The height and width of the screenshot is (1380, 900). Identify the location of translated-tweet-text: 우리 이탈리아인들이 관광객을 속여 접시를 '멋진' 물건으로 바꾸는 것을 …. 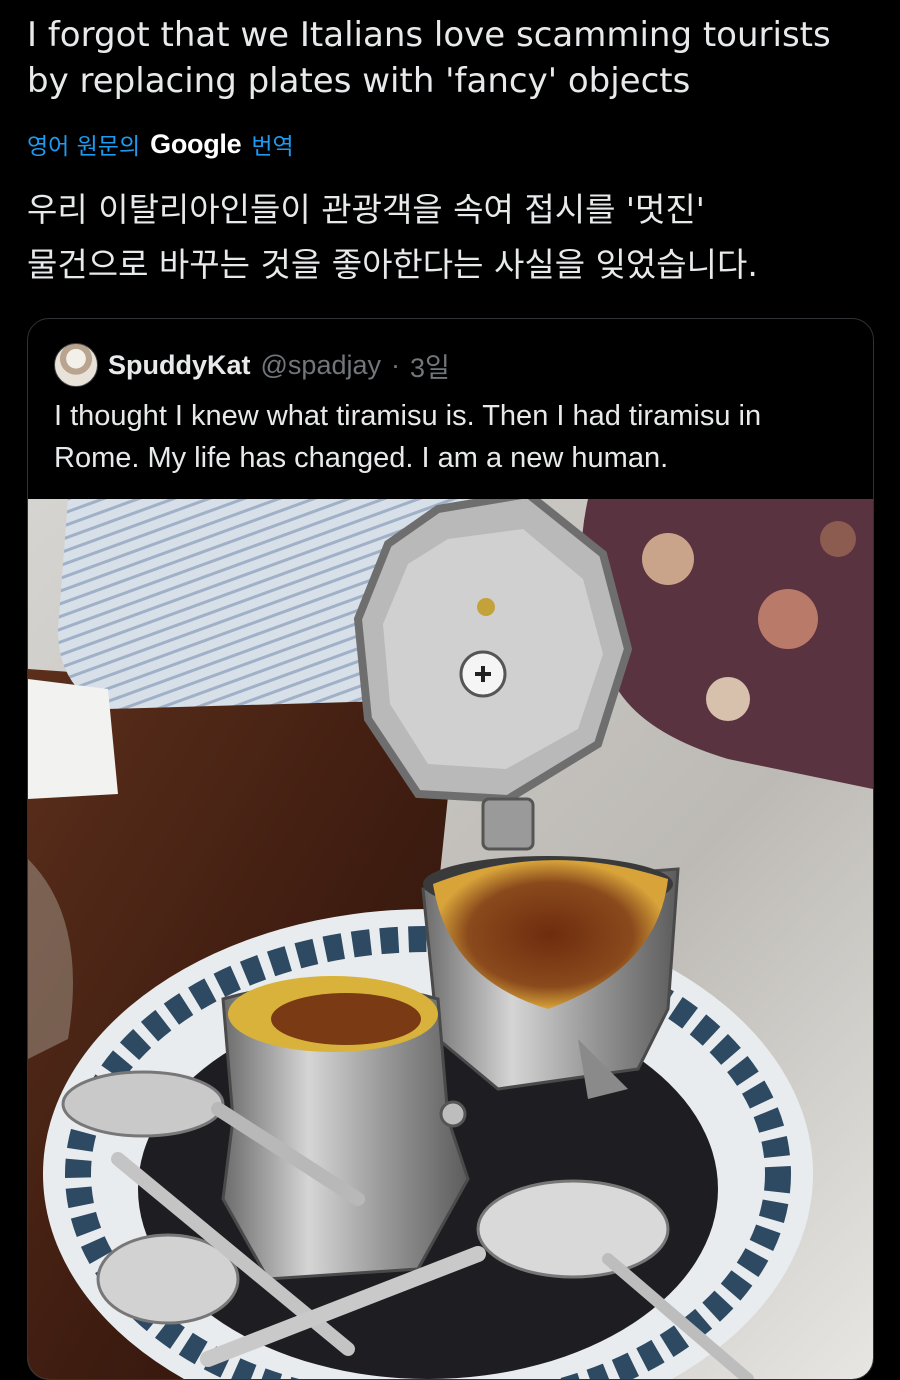
(392, 237).